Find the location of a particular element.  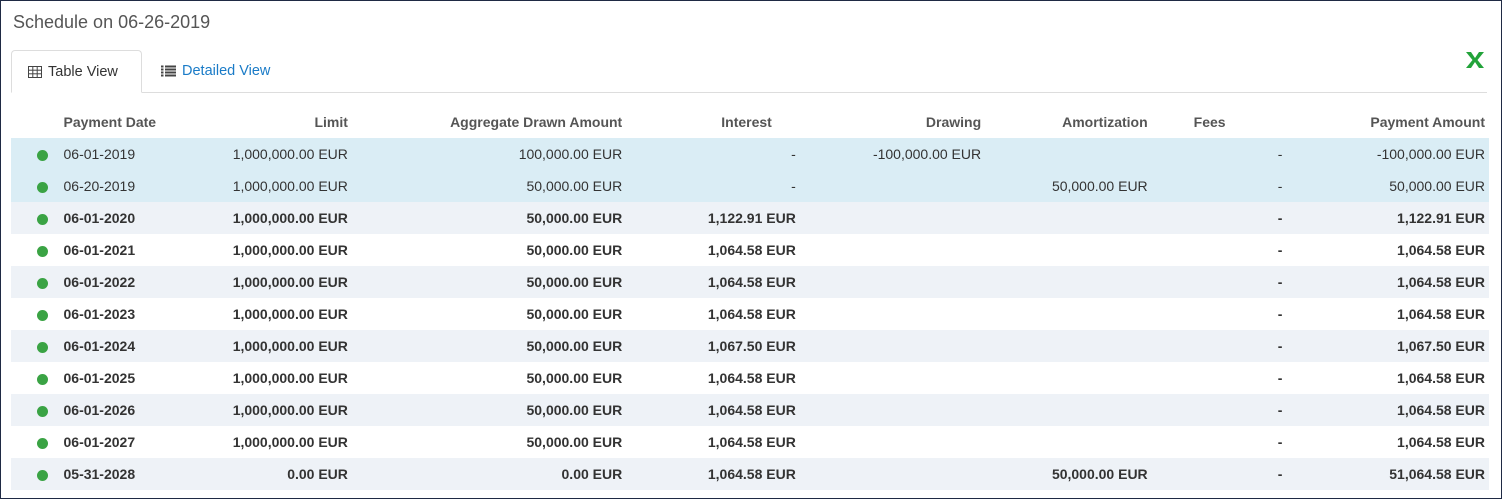

column-header: Amortization is located at coordinates (1068, 121).